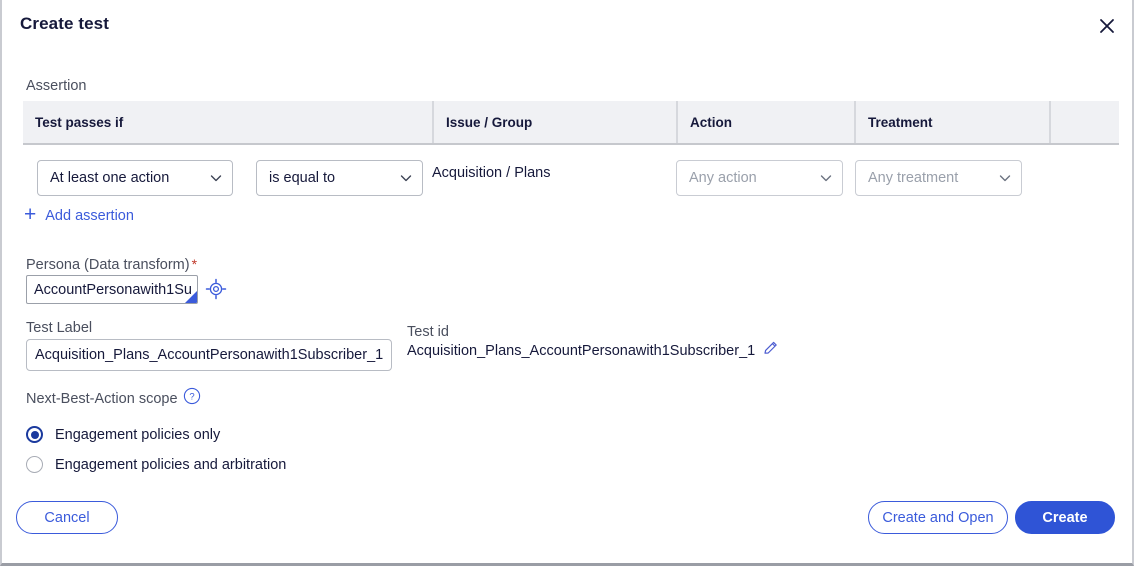 The height and width of the screenshot is (566, 1134). What do you see at coordinates (67, 517) in the screenshot?
I see `cancel-button: Cancel` at bounding box center [67, 517].